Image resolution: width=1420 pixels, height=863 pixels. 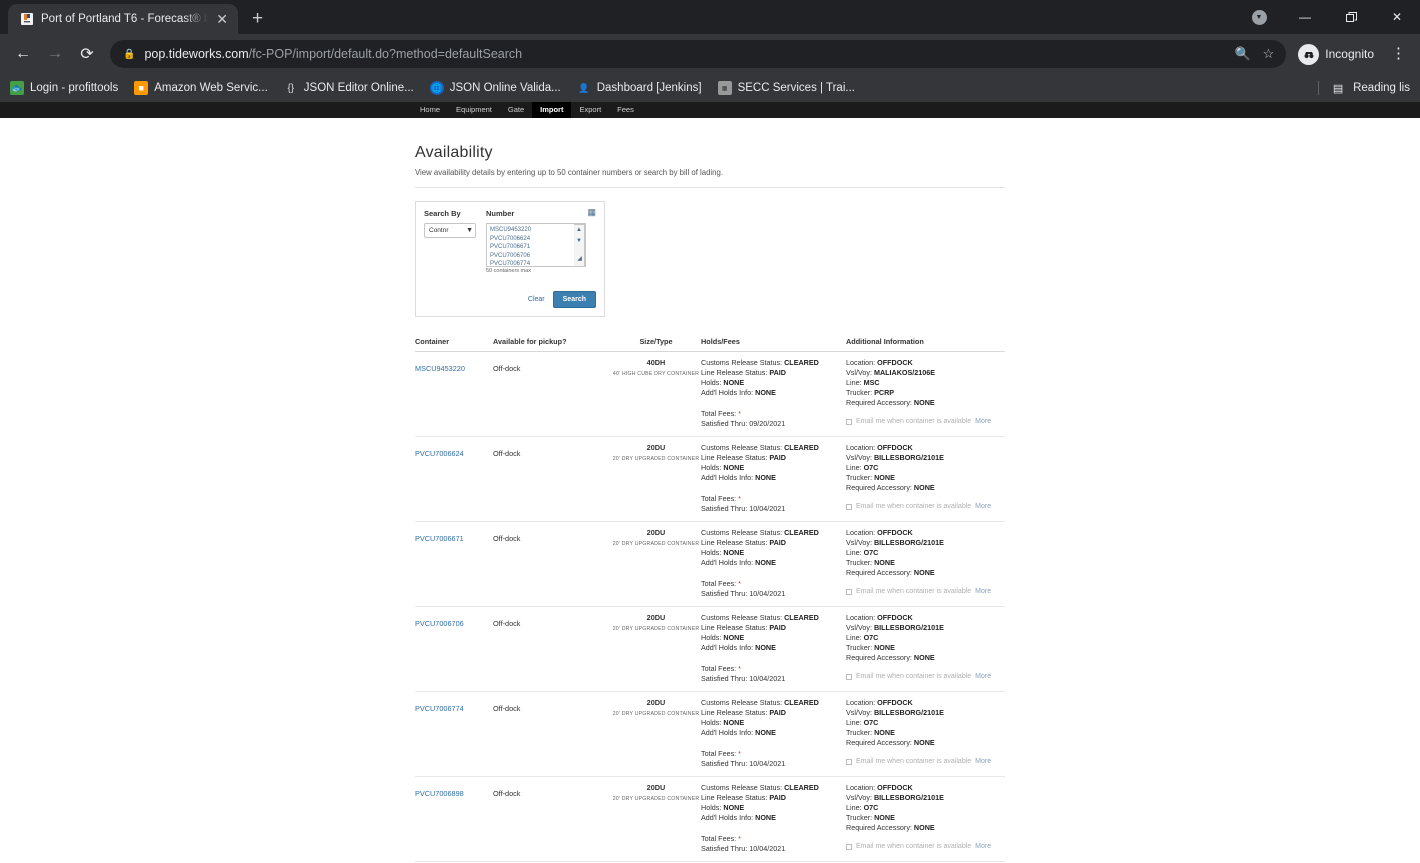 What do you see at coordinates (536, 299) in the screenshot?
I see `clear-button: Clear` at bounding box center [536, 299].